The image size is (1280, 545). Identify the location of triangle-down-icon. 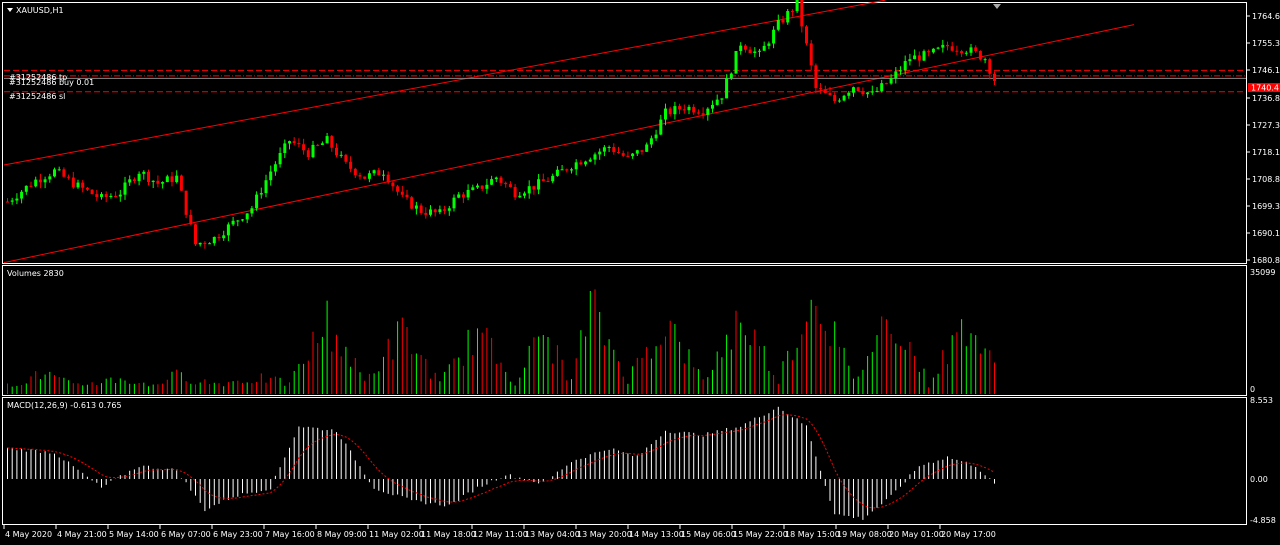
(10, 10).